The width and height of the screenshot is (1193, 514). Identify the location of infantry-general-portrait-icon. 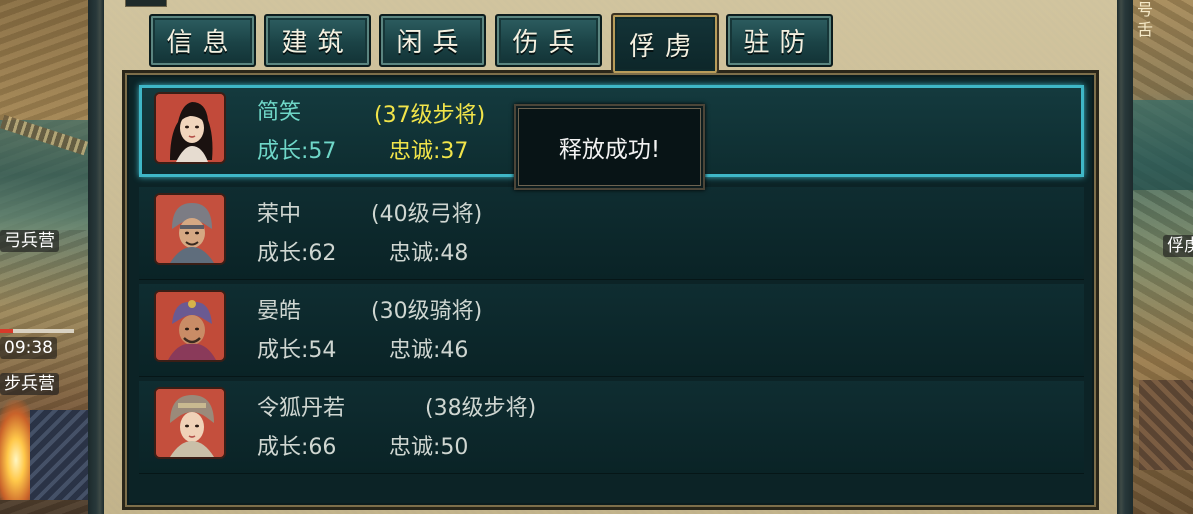
(190, 423).